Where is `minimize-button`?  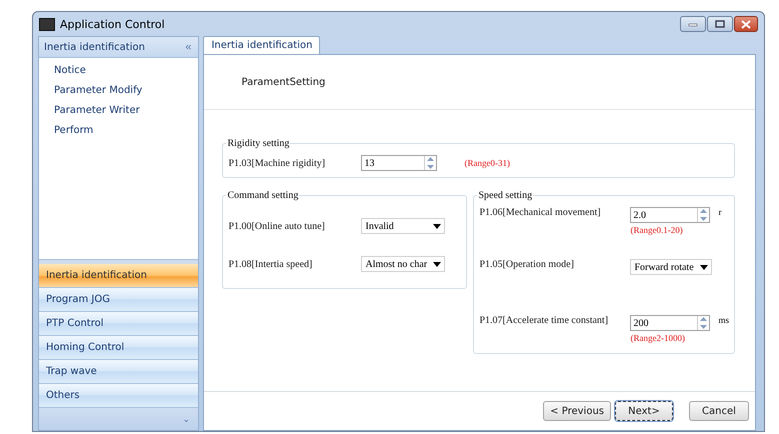
minimize-button is located at coordinates (693, 24).